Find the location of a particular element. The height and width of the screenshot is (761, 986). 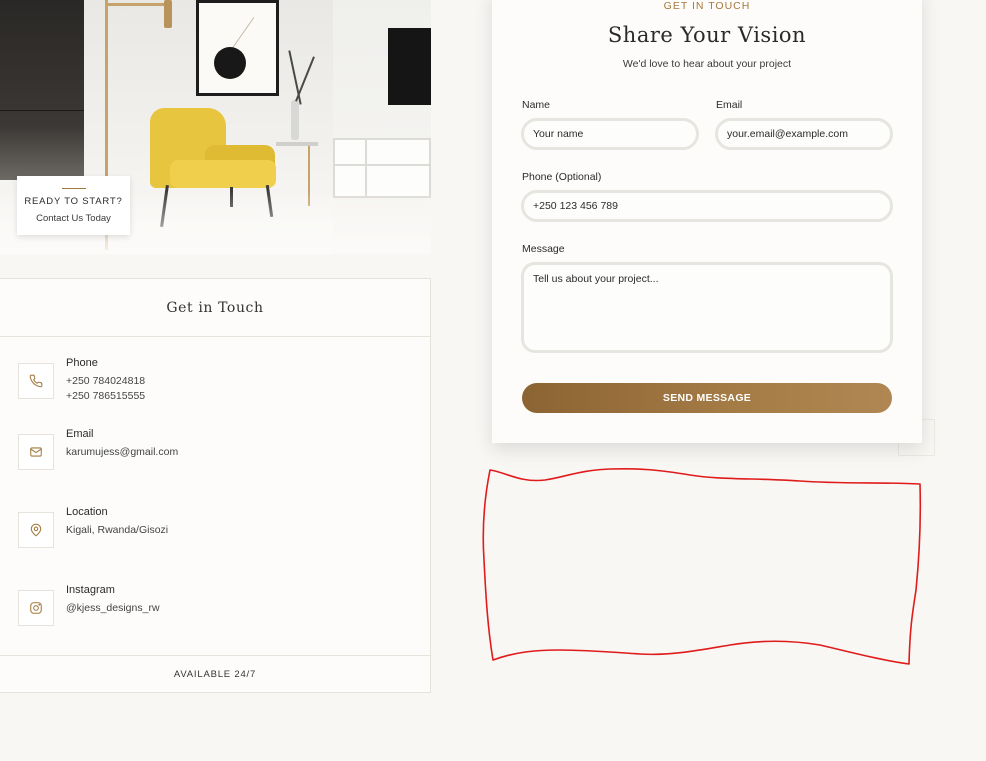

contact-item-label: Email is located at coordinates (80, 434).